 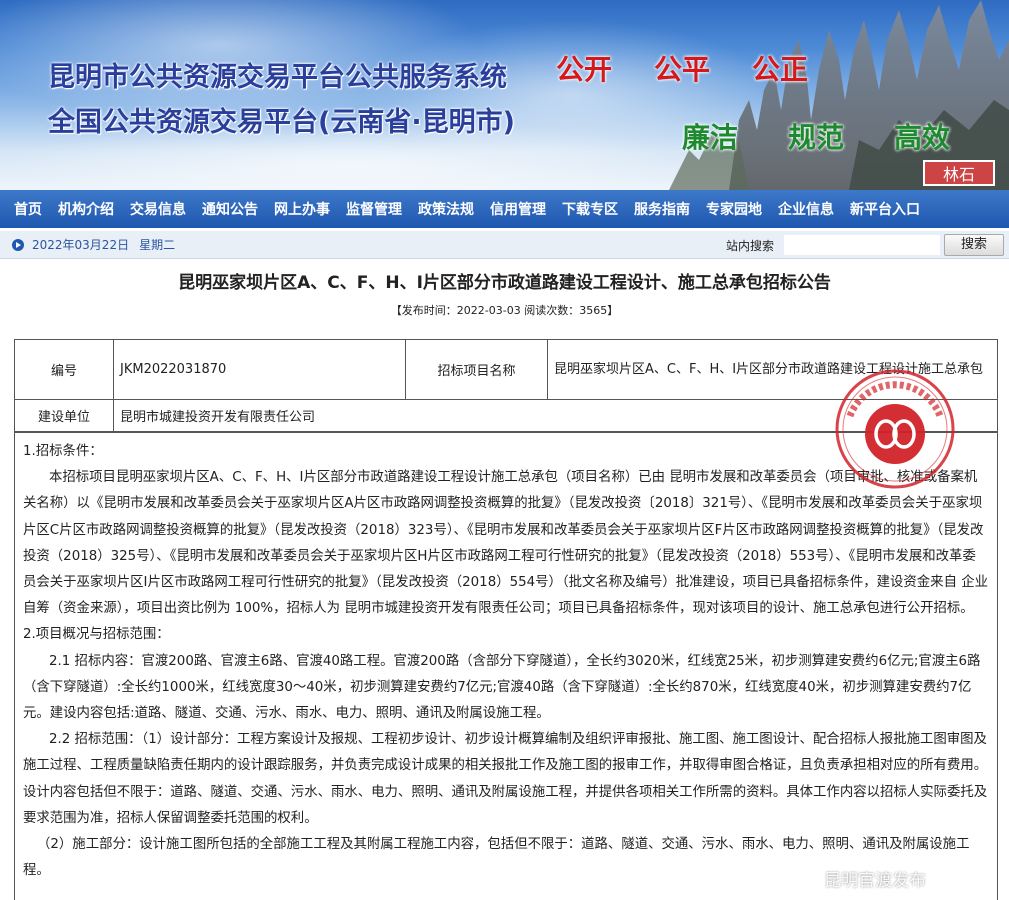 What do you see at coordinates (64, 369) in the screenshot?
I see `table-cell-label: 编号` at bounding box center [64, 369].